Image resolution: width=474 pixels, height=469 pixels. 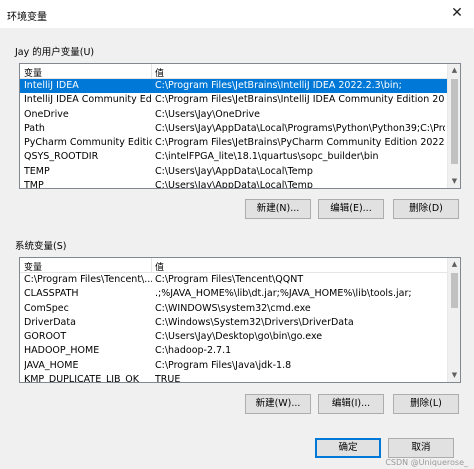 What do you see at coordinates (33, 266) in the screenshot?
I see `system-vars-col-var: 变量` at bounding box center [33, 266].